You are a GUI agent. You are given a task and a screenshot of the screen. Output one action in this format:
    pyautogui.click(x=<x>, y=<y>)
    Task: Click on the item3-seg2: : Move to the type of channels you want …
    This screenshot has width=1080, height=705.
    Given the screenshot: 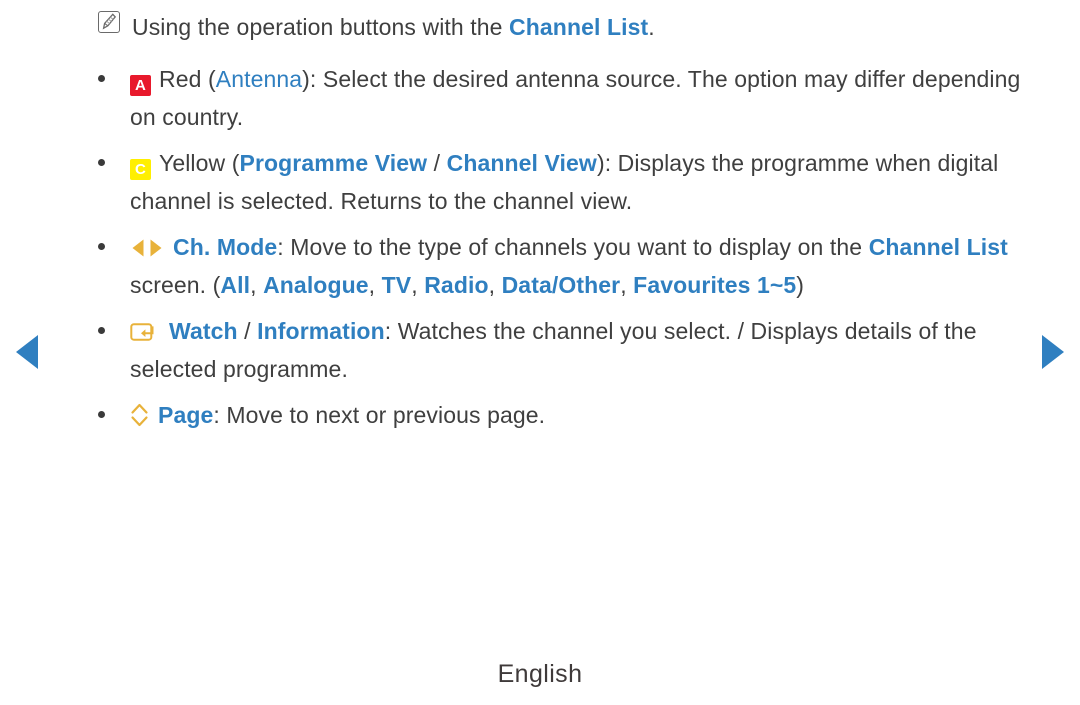 What is the action you would take?
    pyautogui.click(x=573, y=247)
    